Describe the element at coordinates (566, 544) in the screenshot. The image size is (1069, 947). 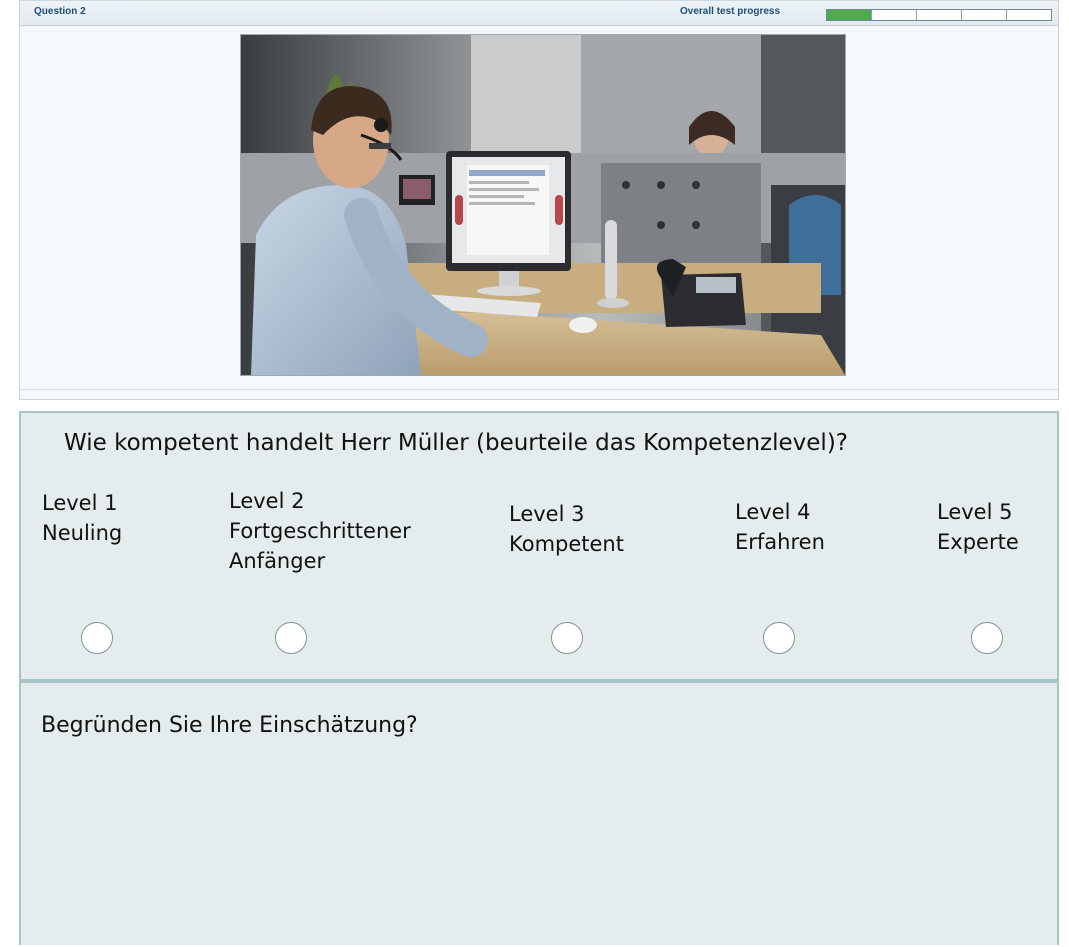
I see `level-name: Kompetent` at that location.